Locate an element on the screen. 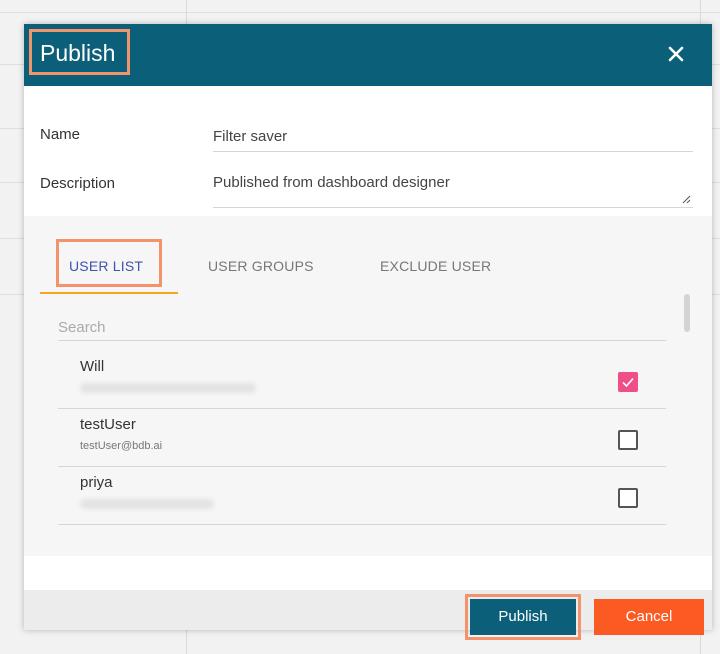  list-item: Will is located at coordinates (362, 379).